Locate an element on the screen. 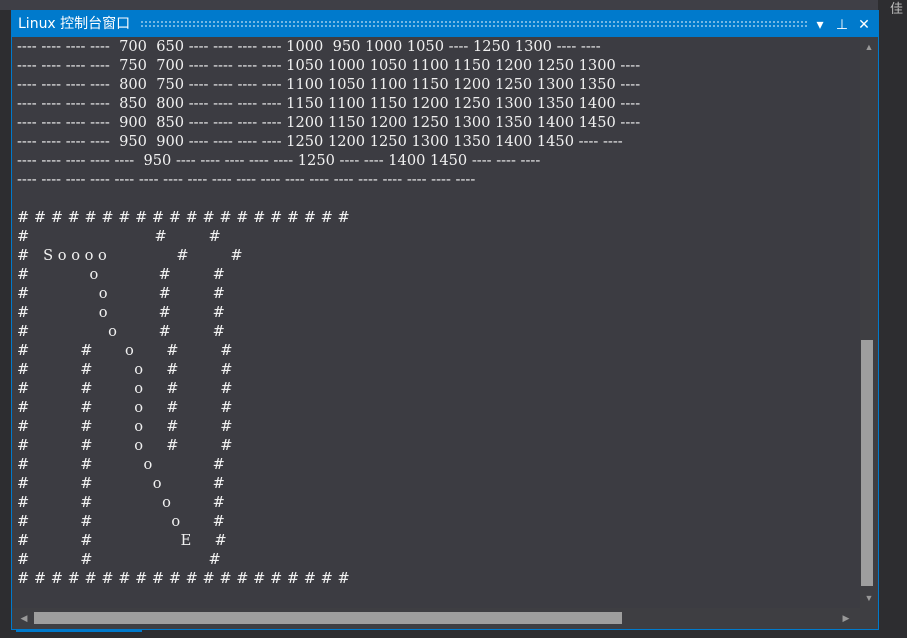 This screenshot has width=907, height=638. vertical-scroll-thumb is located at coordinates (867, 463).